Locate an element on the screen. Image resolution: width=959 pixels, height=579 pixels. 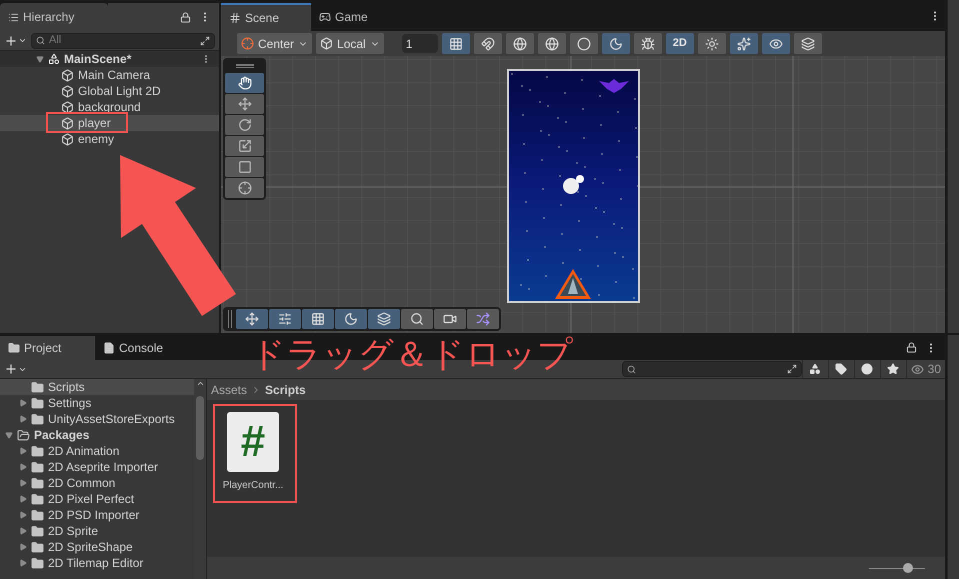
package-item: 2D Sprite is located at coordinates (97, 531).